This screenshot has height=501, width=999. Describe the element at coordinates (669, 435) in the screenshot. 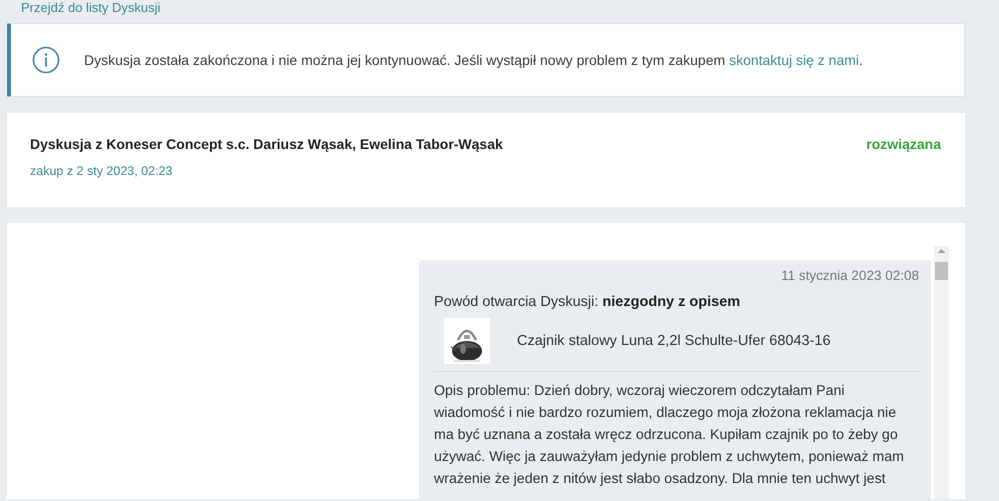

I see `message-text: Opis problemu: Dzień dobry, wczoraj wieczorem odczytałam Pani wiadomość i nie bardzo rozumiem, dlaczego moja złożona reklamacja nie ma być uznana a została wręcz odrzucona. Kupiłam czajnik po to żeby go używać. Więc ja zauważyłam jedynie problem z uchwytem, ponieważ mam wrażenie że jeden z nitów jest słabo osadzony. Dla mnie ten uchwyt jest` at that location.